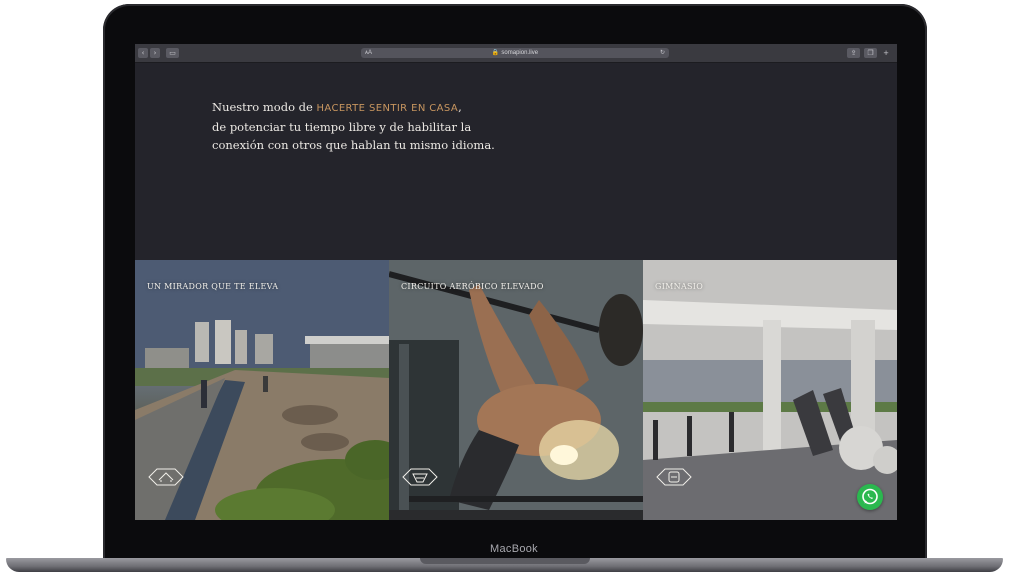 This screenshot has width=1009, height=584. I want to click on feature-card-gimnasio: GIMNASIO, so click(770, 390).